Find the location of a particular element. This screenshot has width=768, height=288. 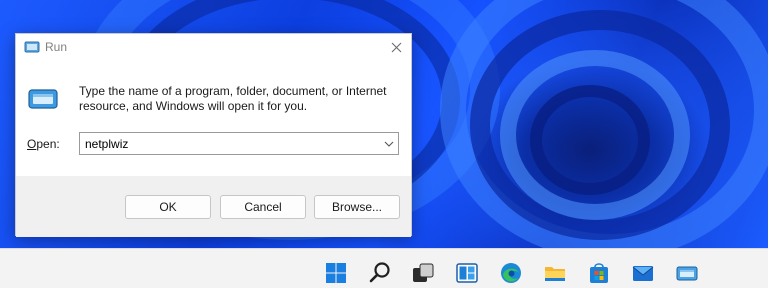

open-label-accelerator: O is located at coordinates (32, 144).